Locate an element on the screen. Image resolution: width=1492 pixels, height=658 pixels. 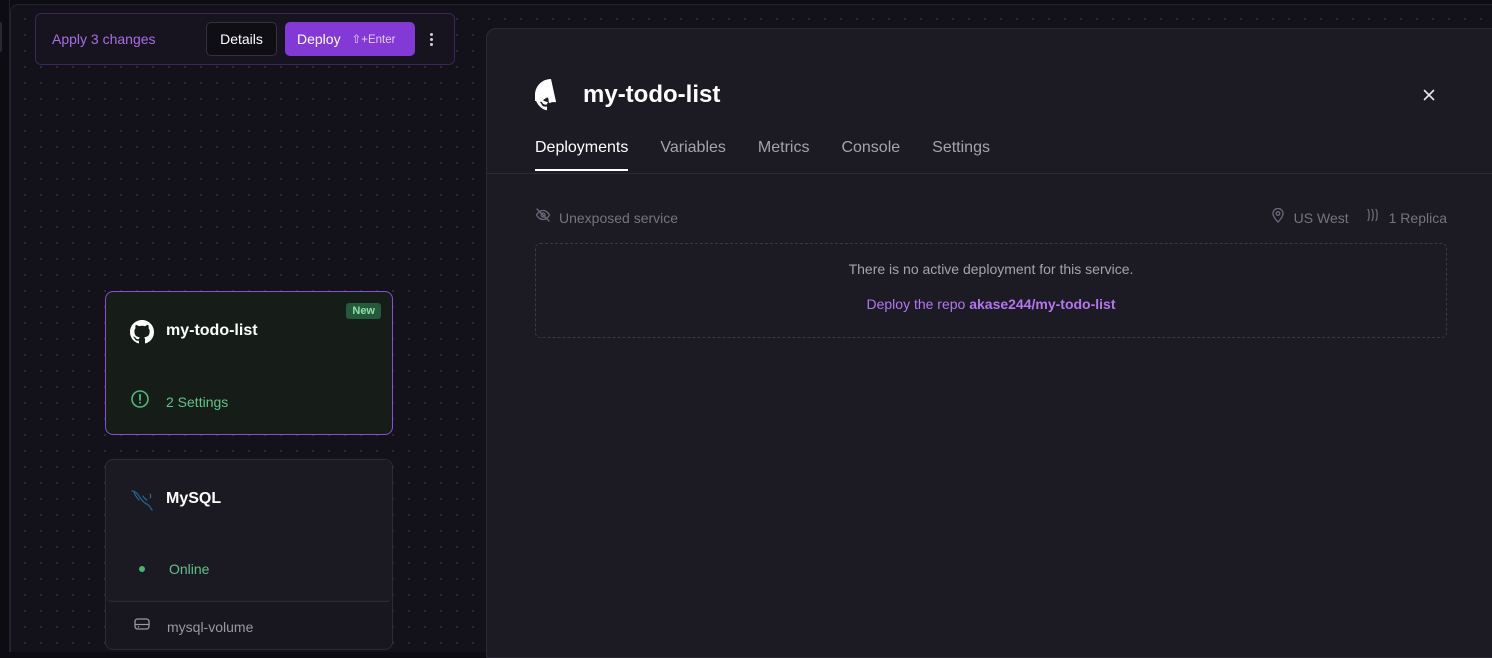
exposure-info: Unexposed service is located at coordinates (606, 217).